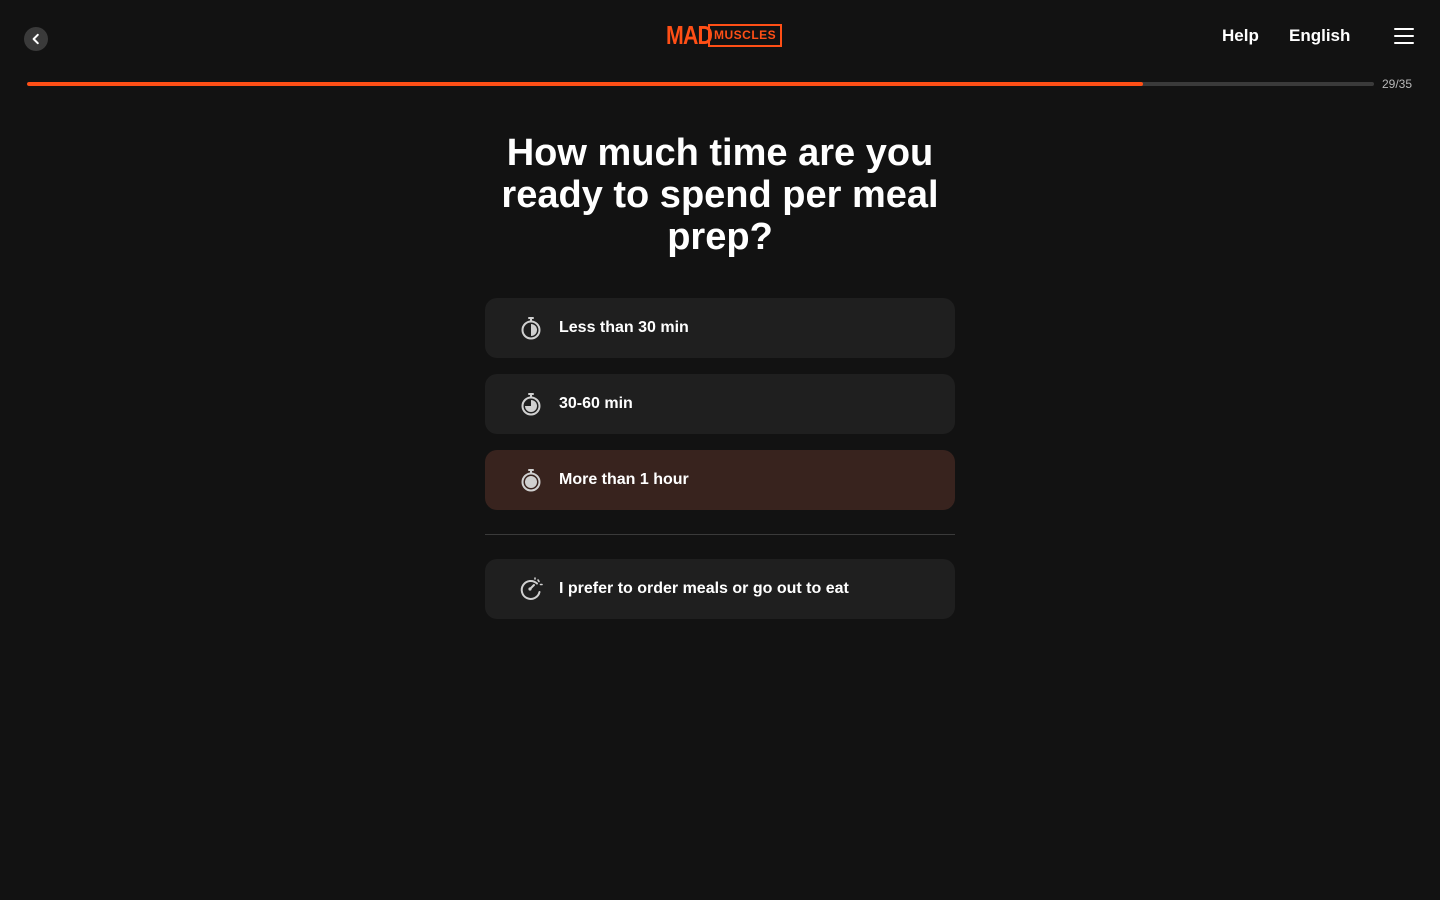  Describe the element at coordinates (531, 328) in the screenshot. I see `stopwatch-half-icon` at that location.